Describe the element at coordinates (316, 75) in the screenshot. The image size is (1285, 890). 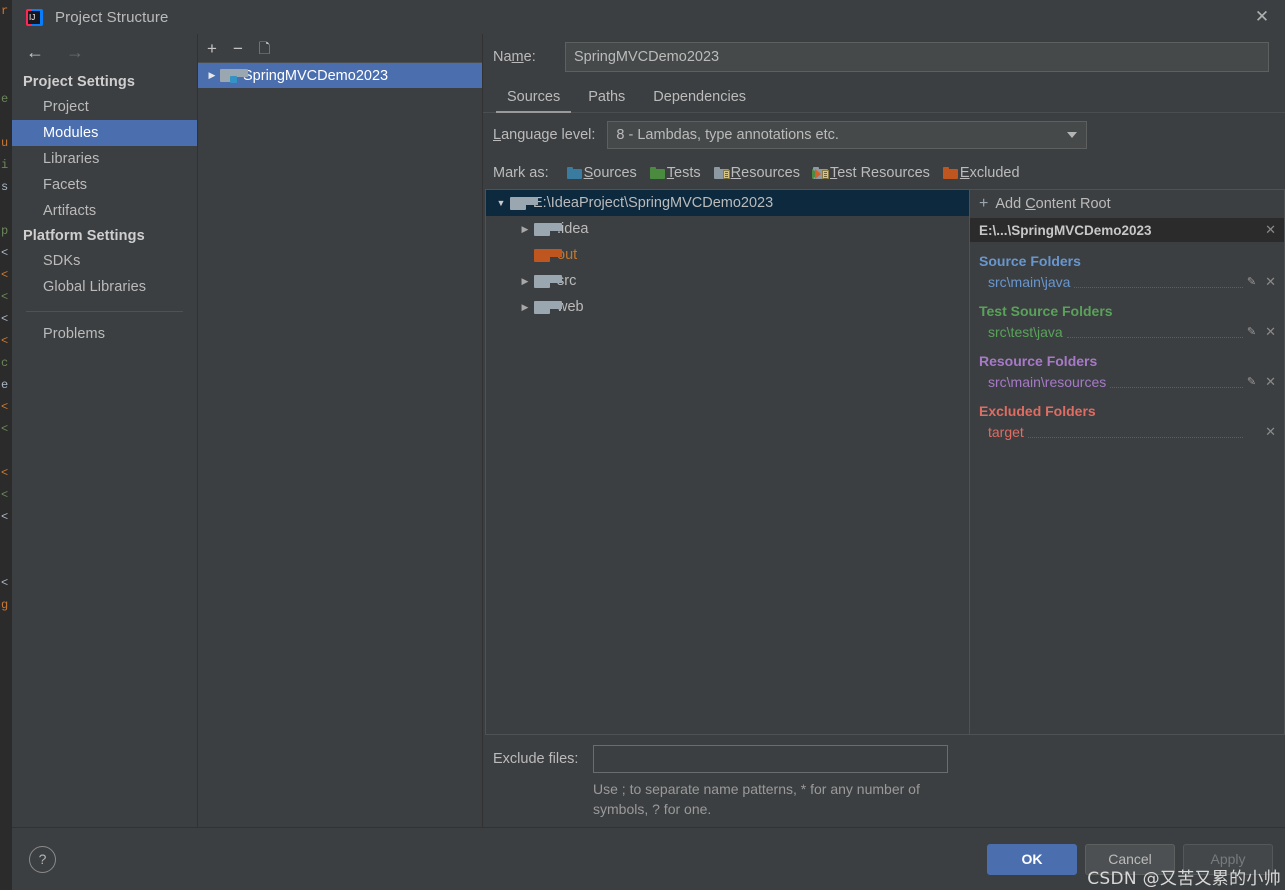
I see `module-list-item-label: SpringMVCDemo2023` at that location.